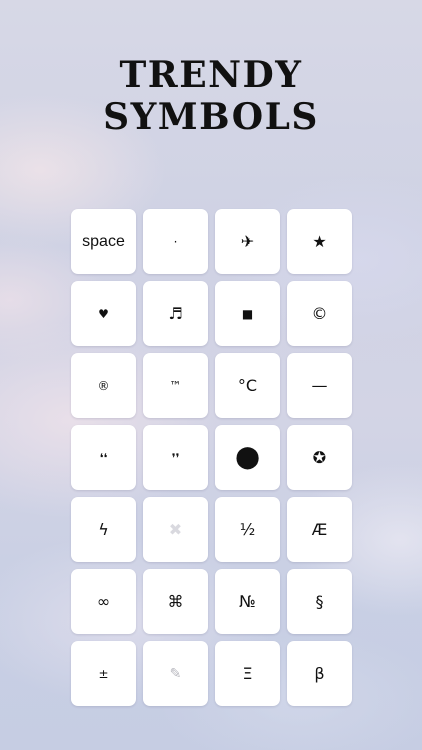 This screenshot has height=750, width=422. I want to click on key-trademark: ™, so click(175, 385).